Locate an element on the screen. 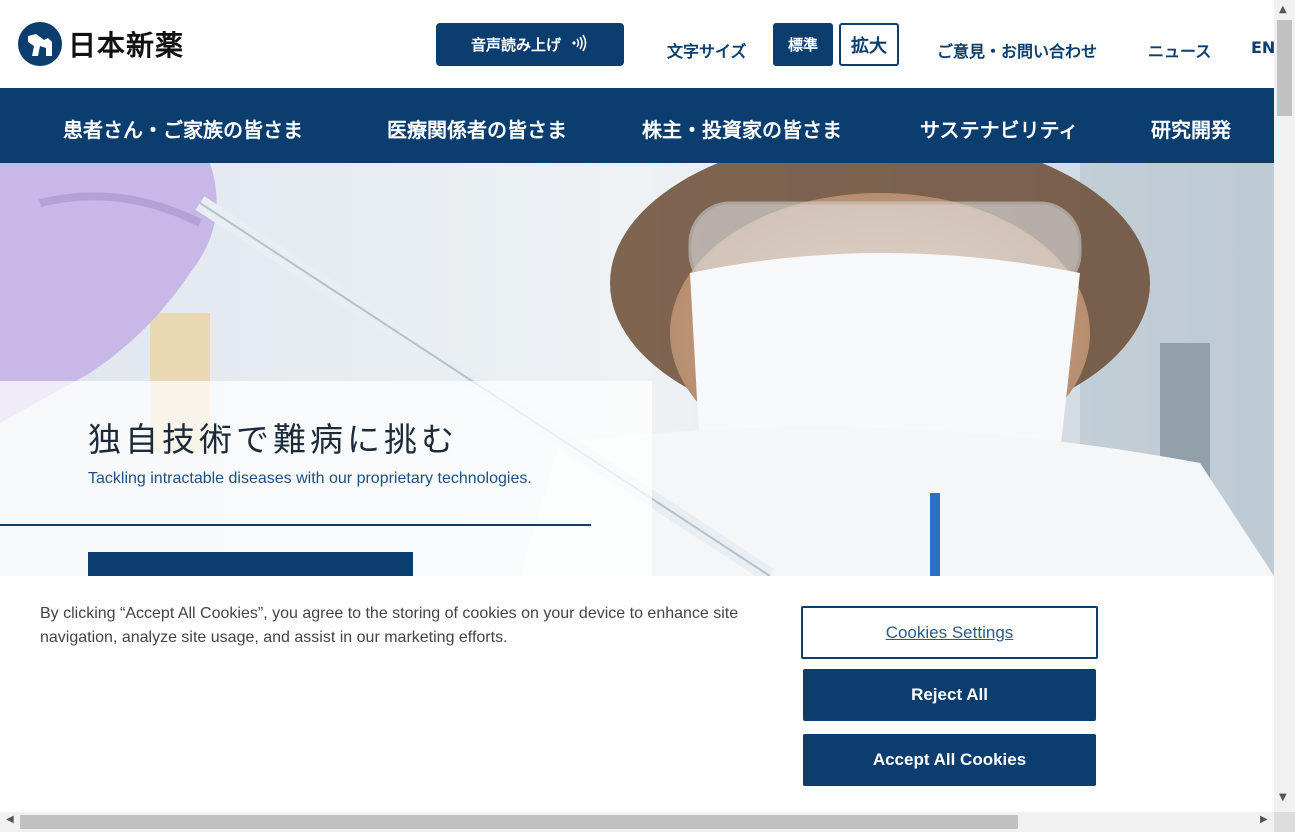 This screenshot has width=1295, height=832. hero-title: 独自技術で難病に挑む is located at coordinates (273, 439).